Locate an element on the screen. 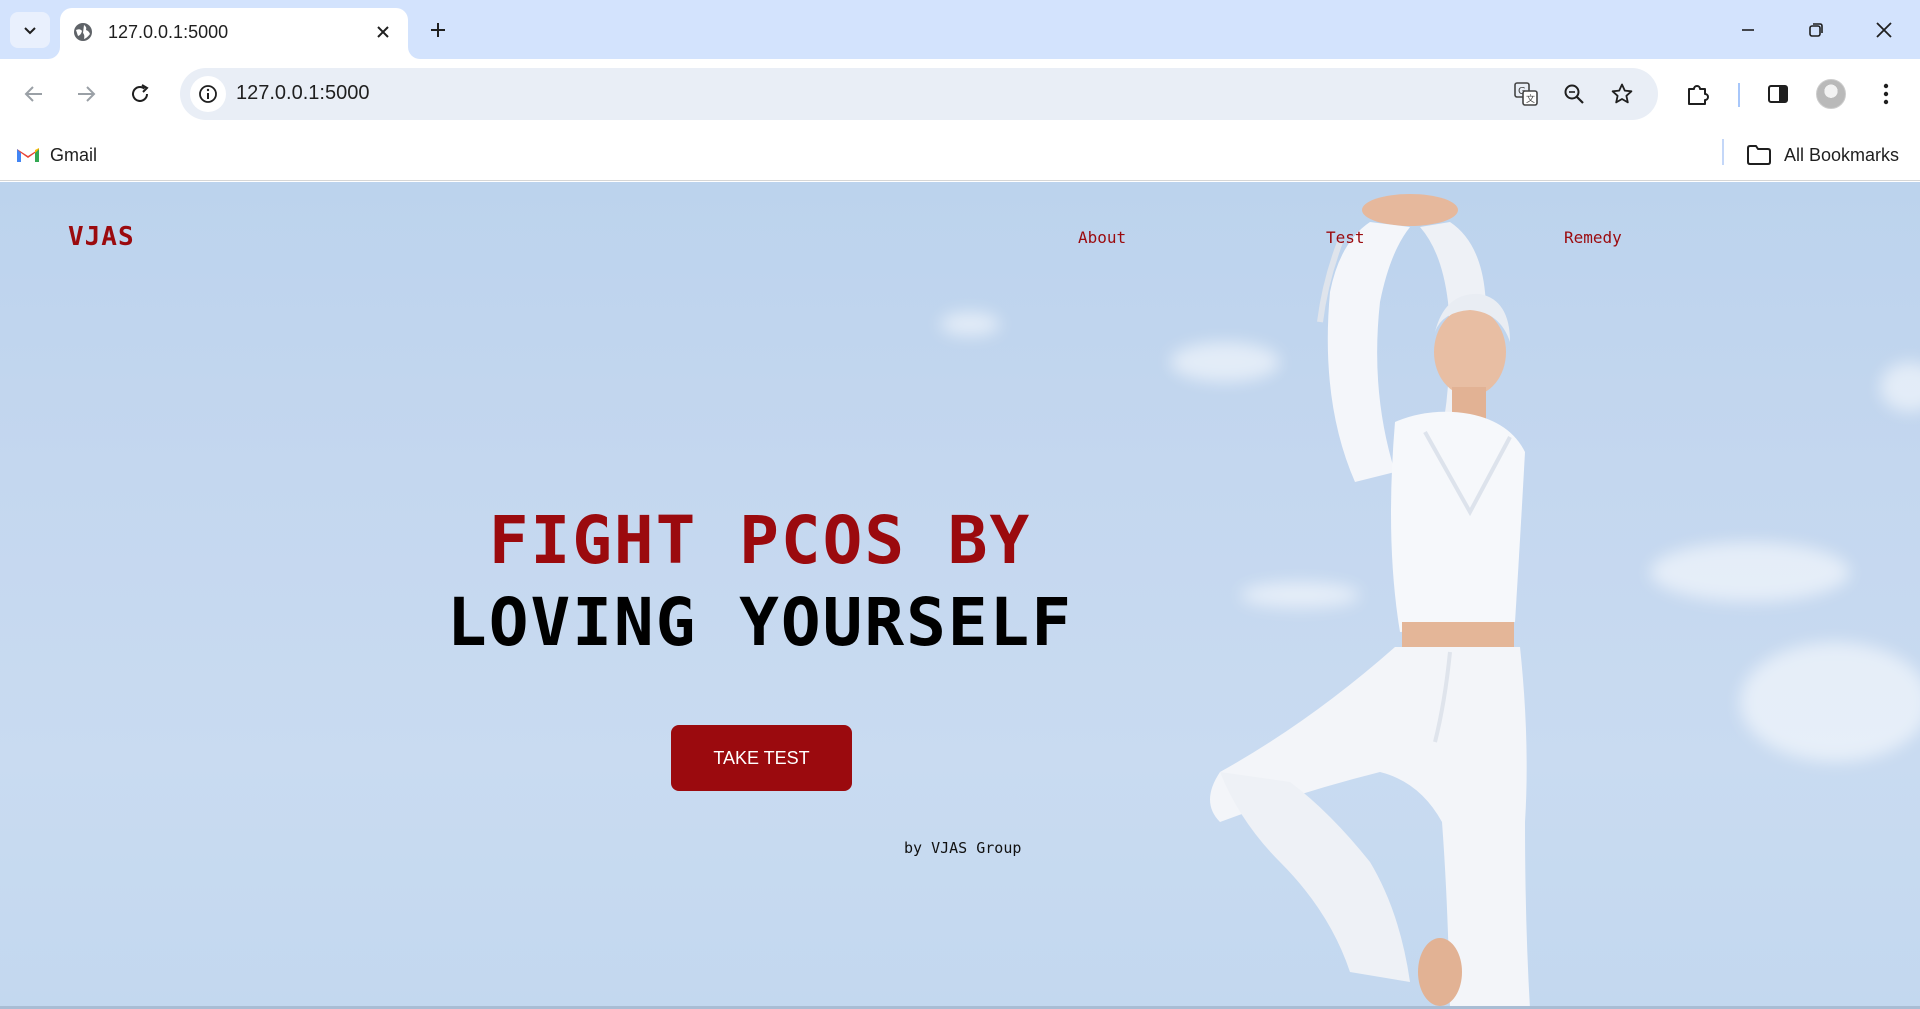 This screenshot has width=1920, height=1009. restore-button is located at coordinates (1816, 29).